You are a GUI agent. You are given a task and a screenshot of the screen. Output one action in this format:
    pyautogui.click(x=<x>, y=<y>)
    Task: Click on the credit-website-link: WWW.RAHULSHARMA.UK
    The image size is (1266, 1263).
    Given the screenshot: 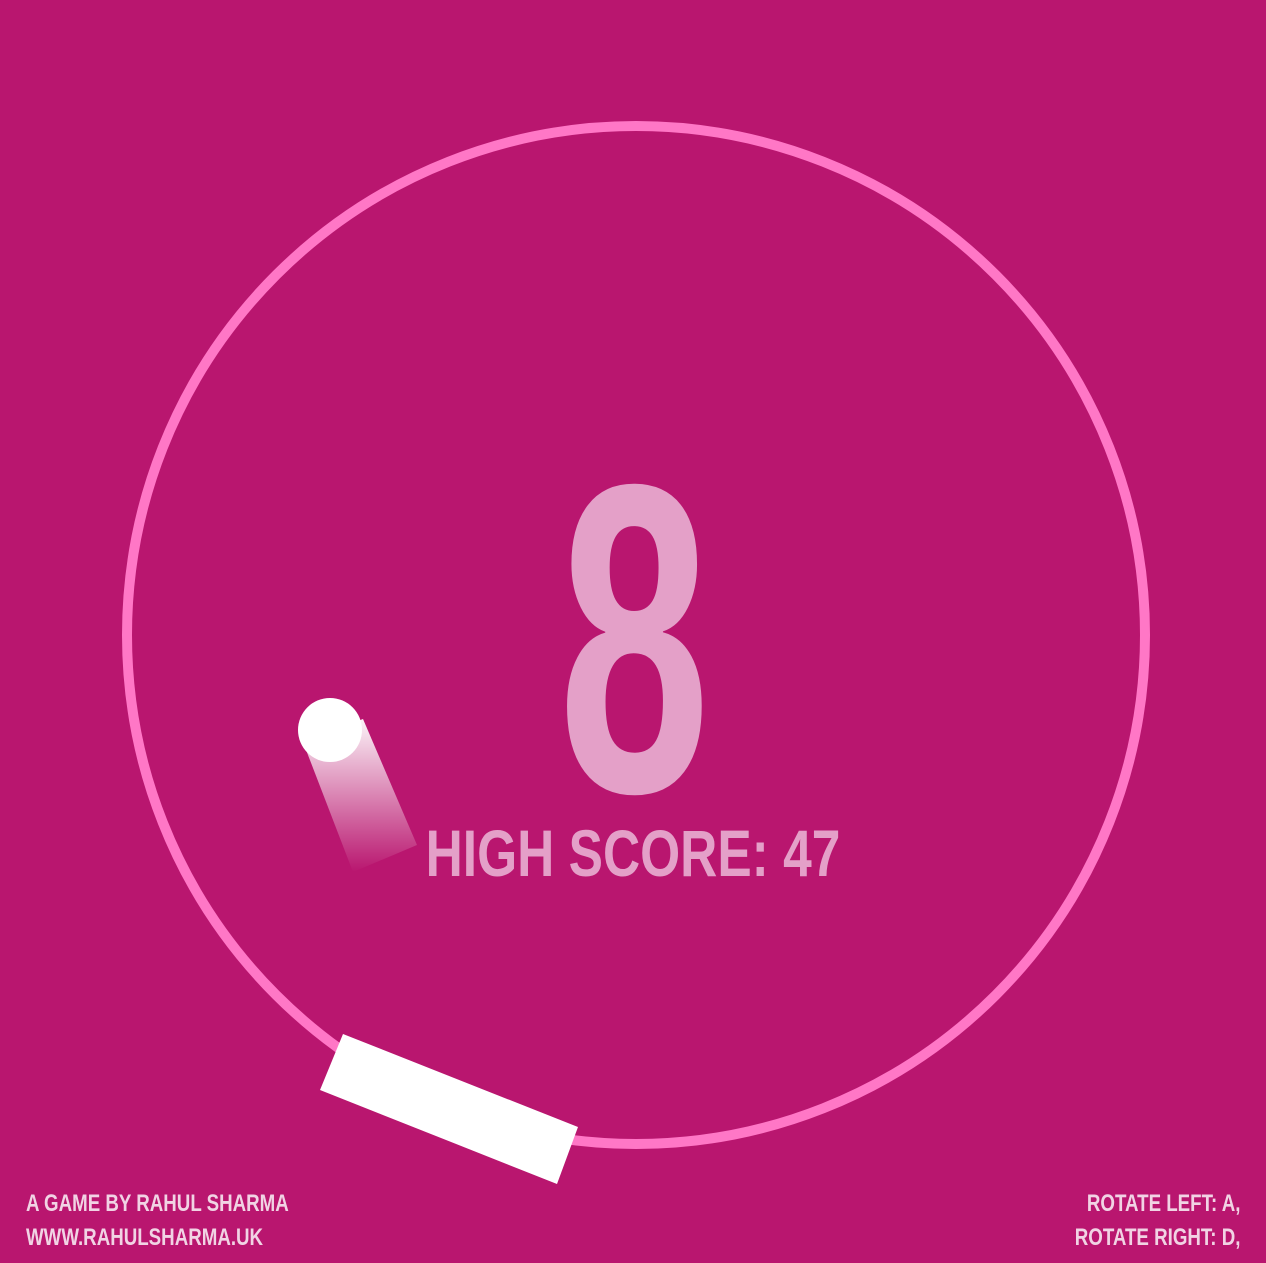 What is the action you would take?
    pyautogui.click(x=157, y=1238)
    